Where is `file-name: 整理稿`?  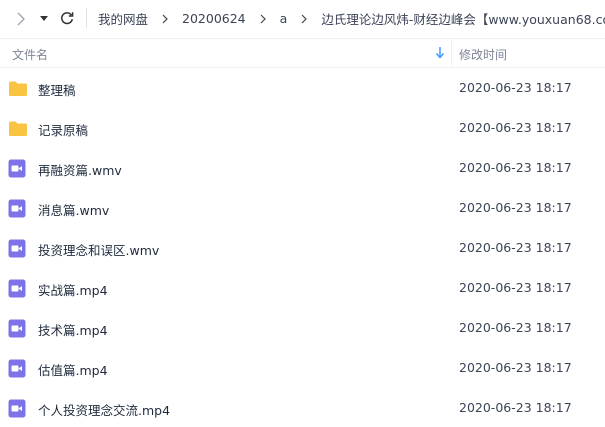 file-name: 整理稿 is located at coordinates (57, 89).